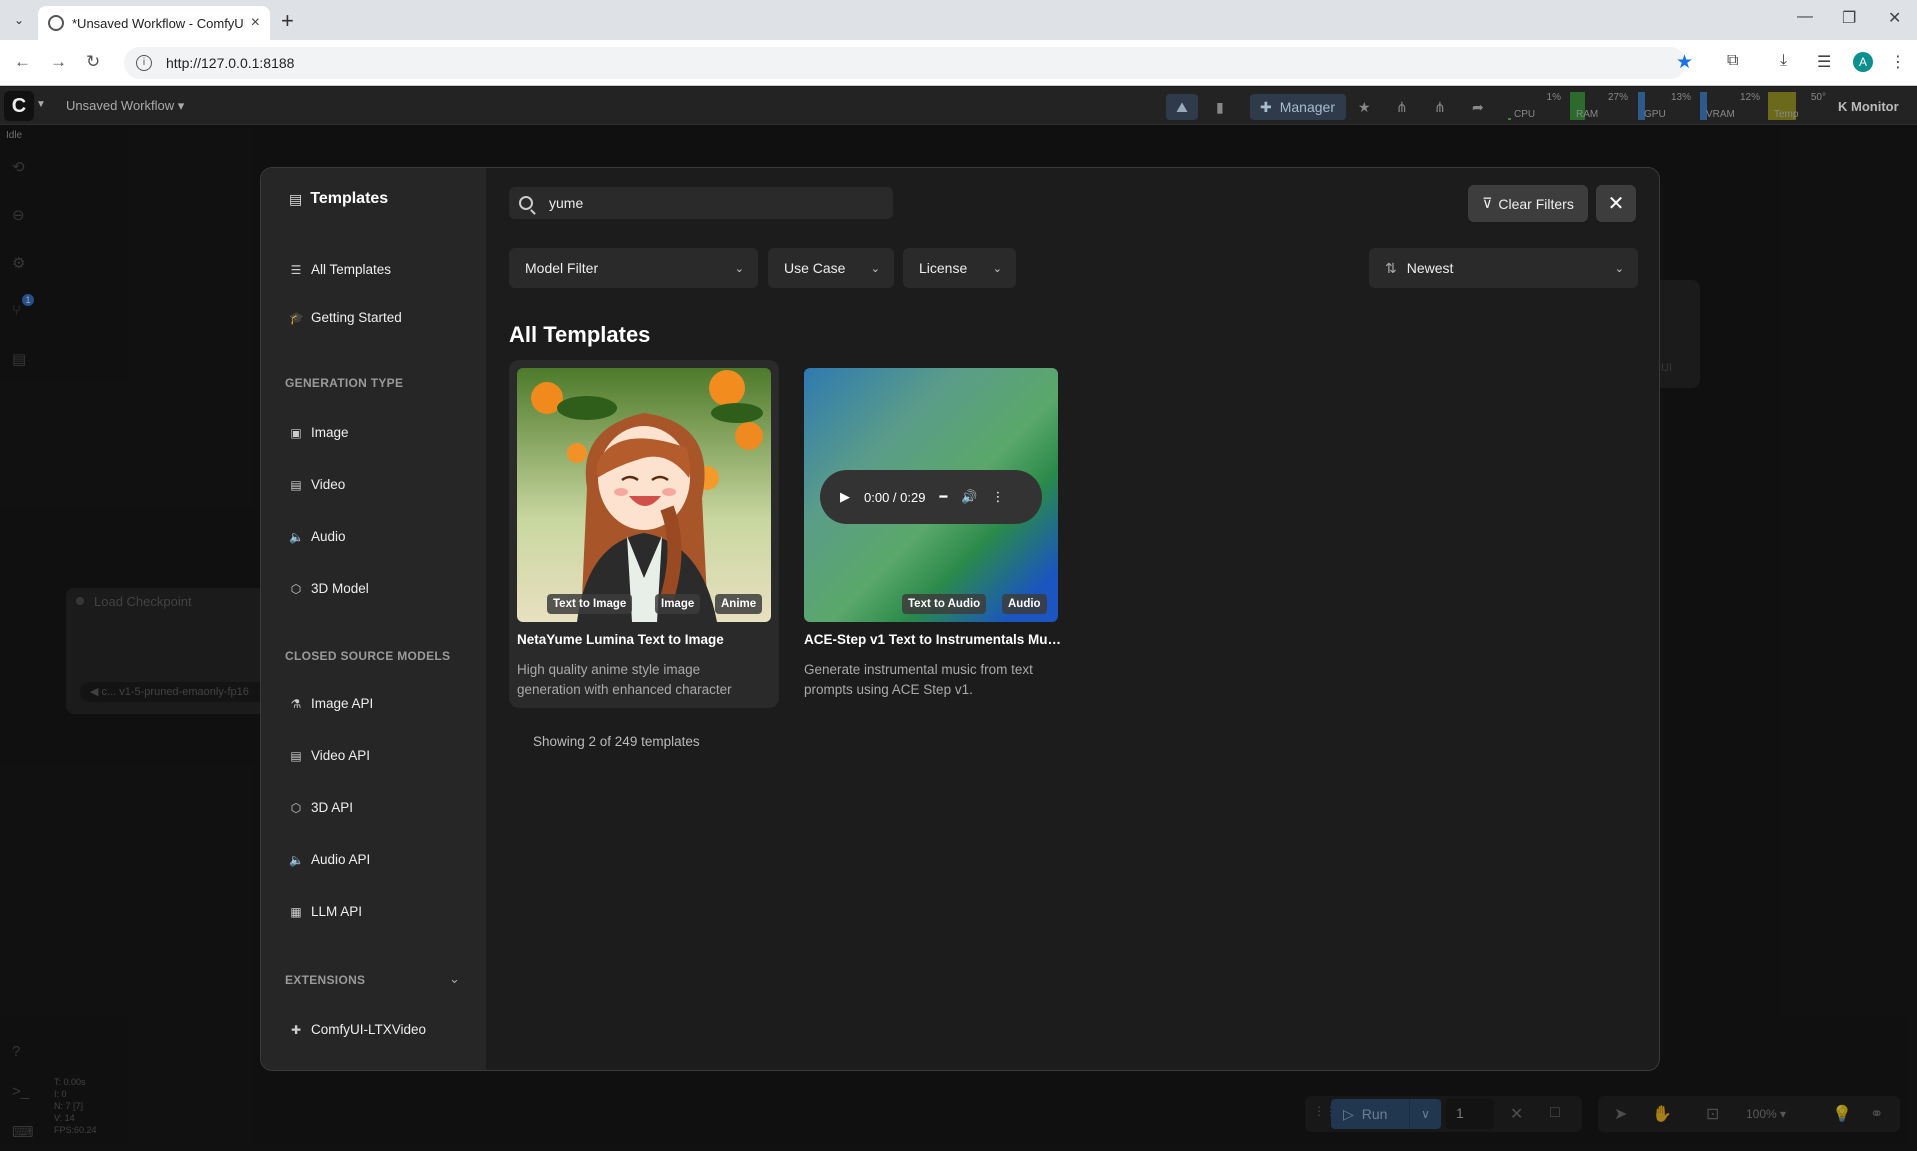  What do you see at coordinates (616, 741) in the screenshot?
I see `results-count: Showing 2 of 249 templates` at bounding box center [616, 741].